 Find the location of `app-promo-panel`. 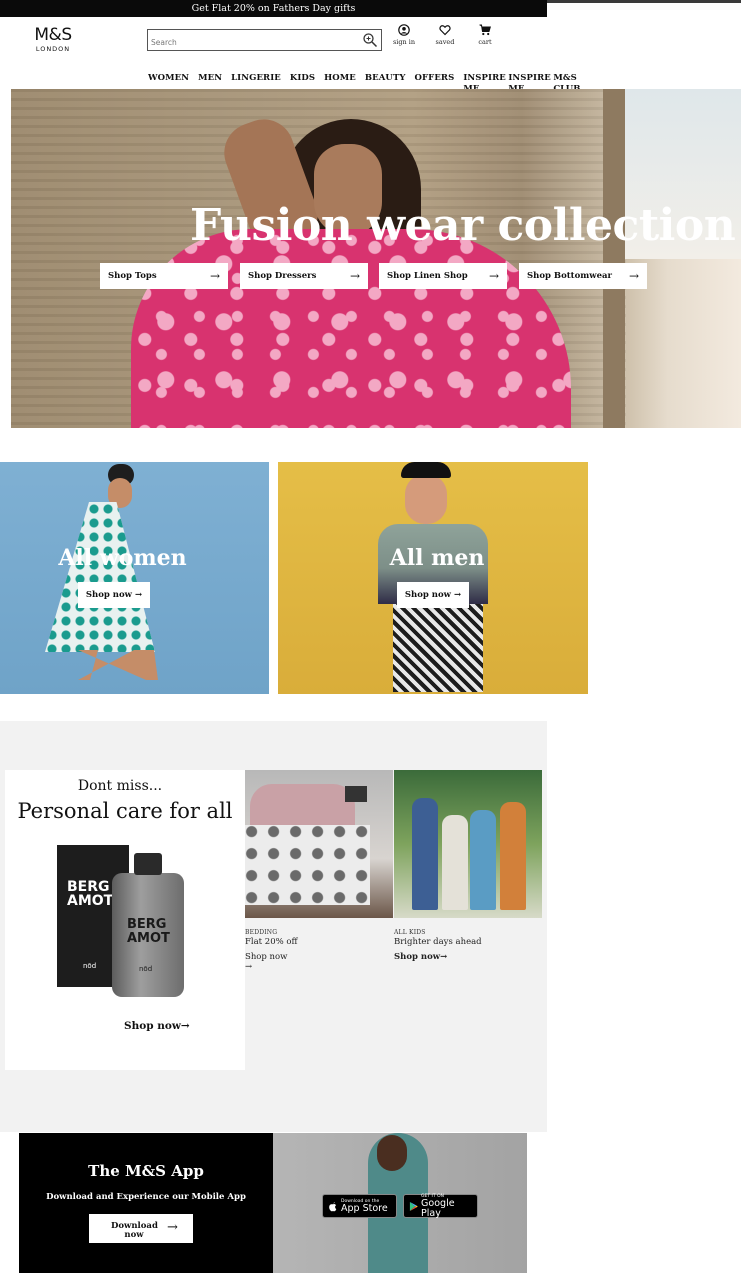

app-promo-panel is located at coordinates (146, 1203).